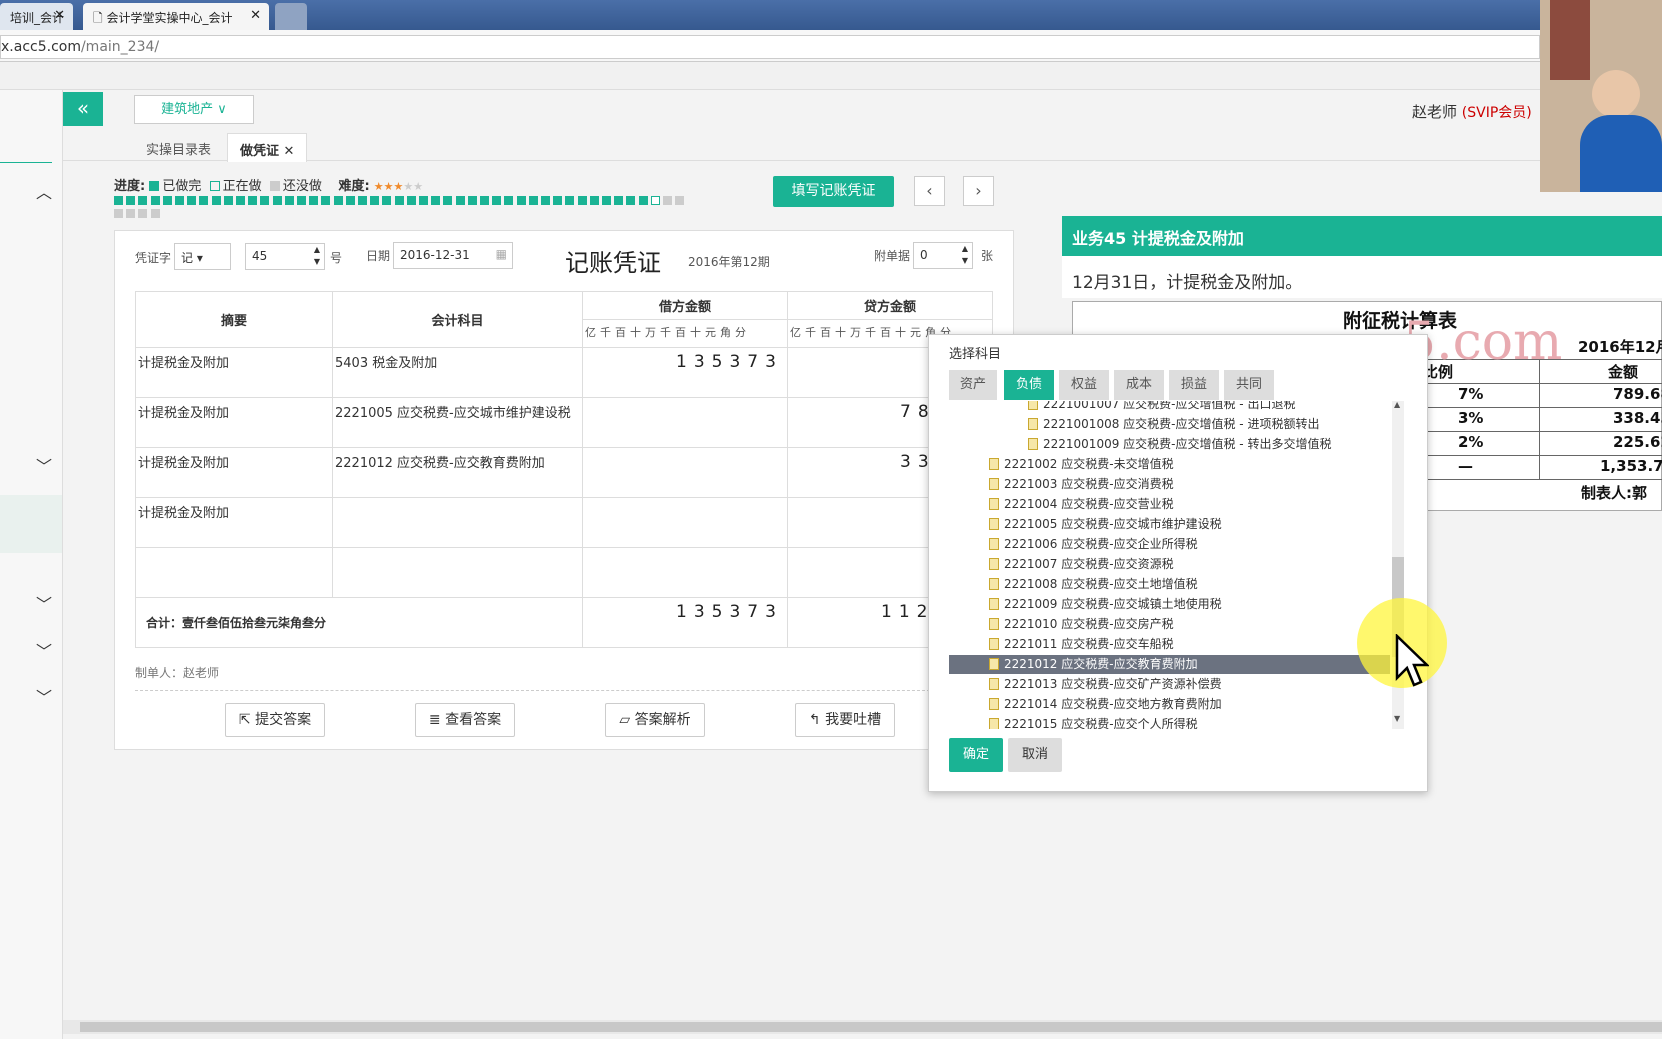 The height and width of the screenshot is (1039, 1662). Describe the element at coordinates (178, 147) in the screenshot. I see `tab-catalog: 实操目录表` at that location.